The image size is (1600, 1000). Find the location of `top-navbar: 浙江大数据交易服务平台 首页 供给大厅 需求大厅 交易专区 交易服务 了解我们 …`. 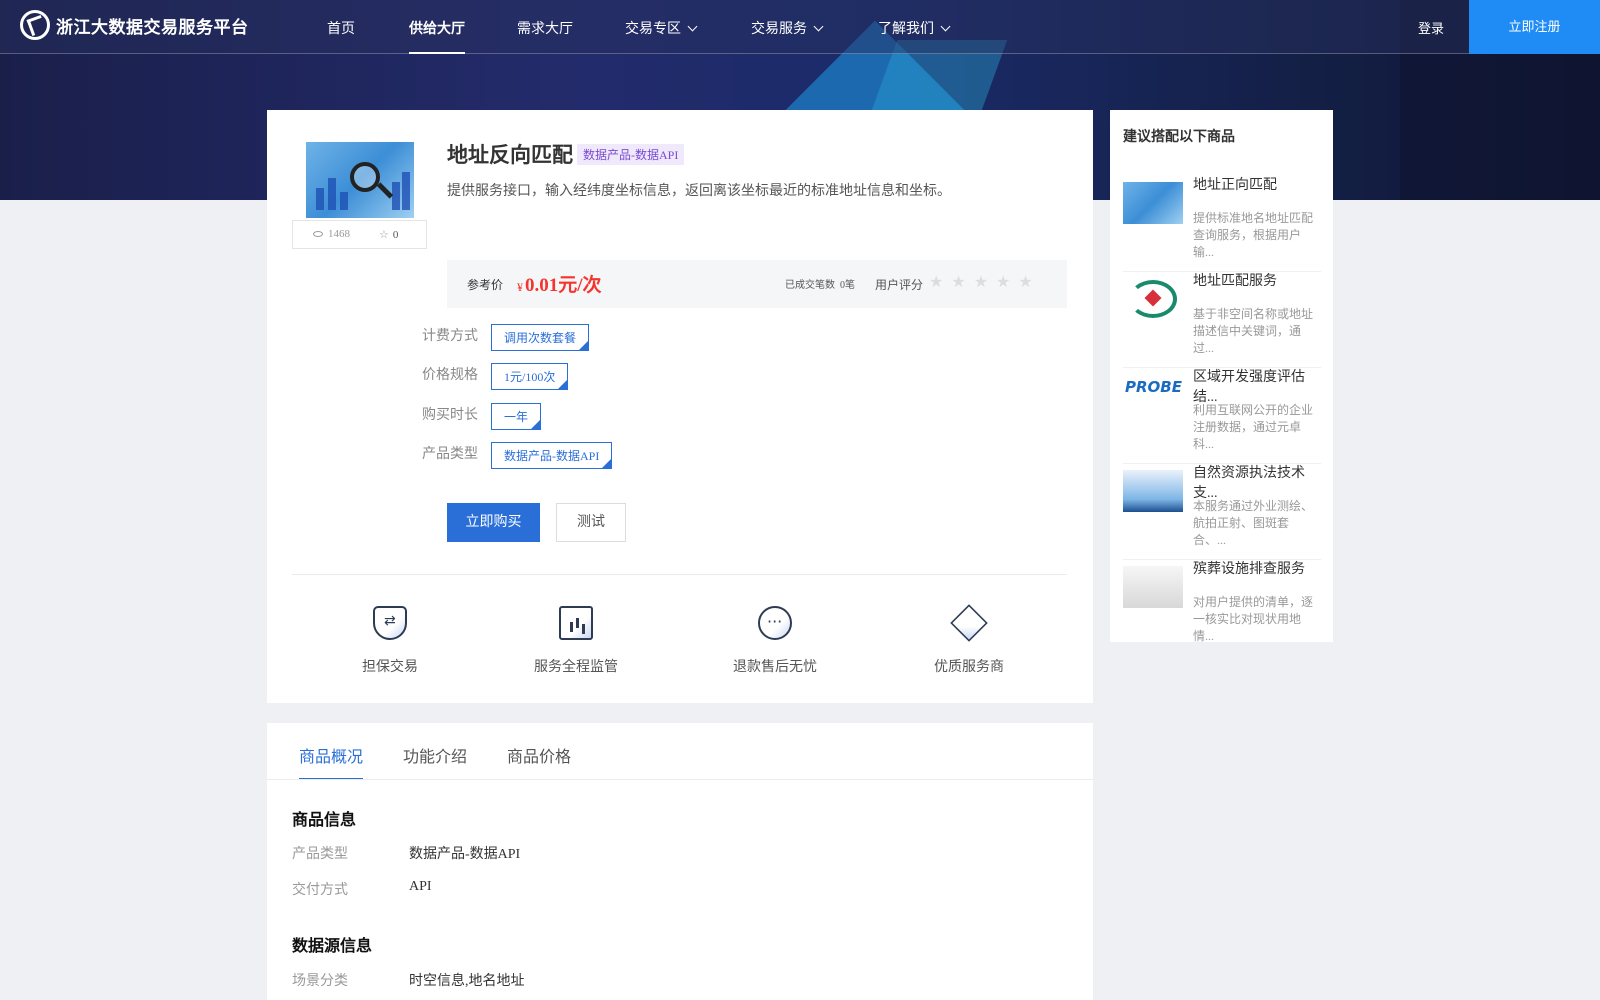

top-navbar: 浙江大数据交易服务平台 首页 供给大厅 需求大厅 交易专区 交易服务 了解我们 … is located at coordinates (800, 27).